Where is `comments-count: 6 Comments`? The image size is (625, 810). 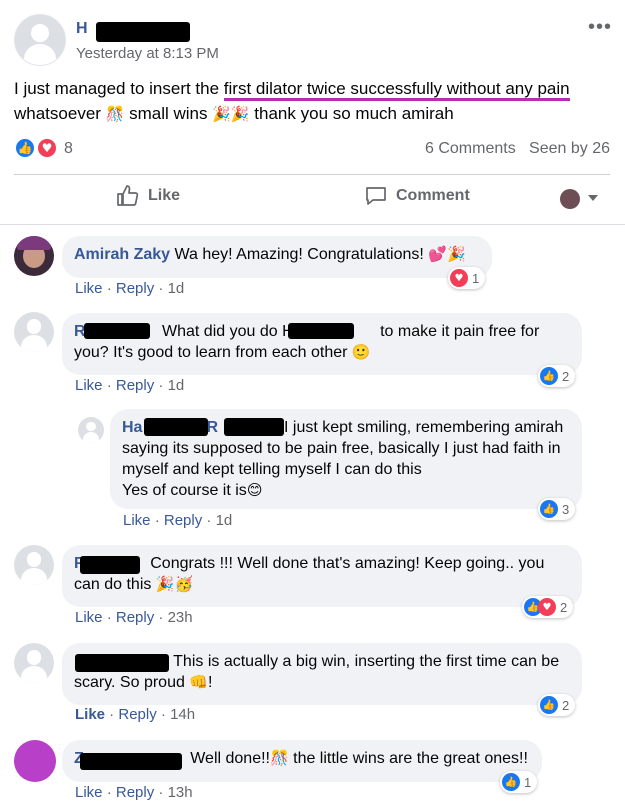 comments-count: 6 Comments is located at coordinates (470, 148).